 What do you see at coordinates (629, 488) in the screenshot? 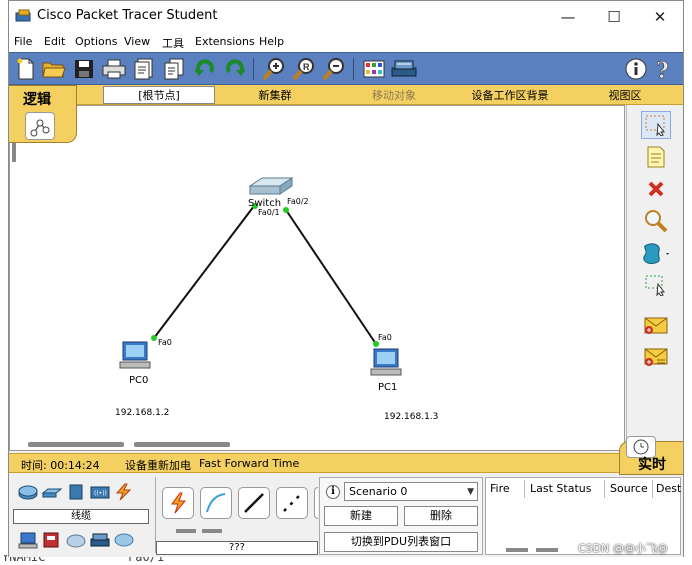
I see `pdu-column-source: Source` at bounding box center [629, 488].